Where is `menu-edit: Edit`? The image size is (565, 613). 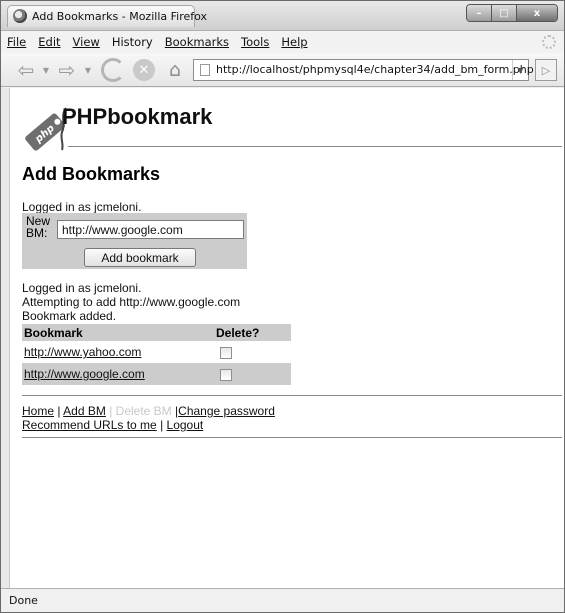 menu-edit: Edit is located at coordinates (49, 42).